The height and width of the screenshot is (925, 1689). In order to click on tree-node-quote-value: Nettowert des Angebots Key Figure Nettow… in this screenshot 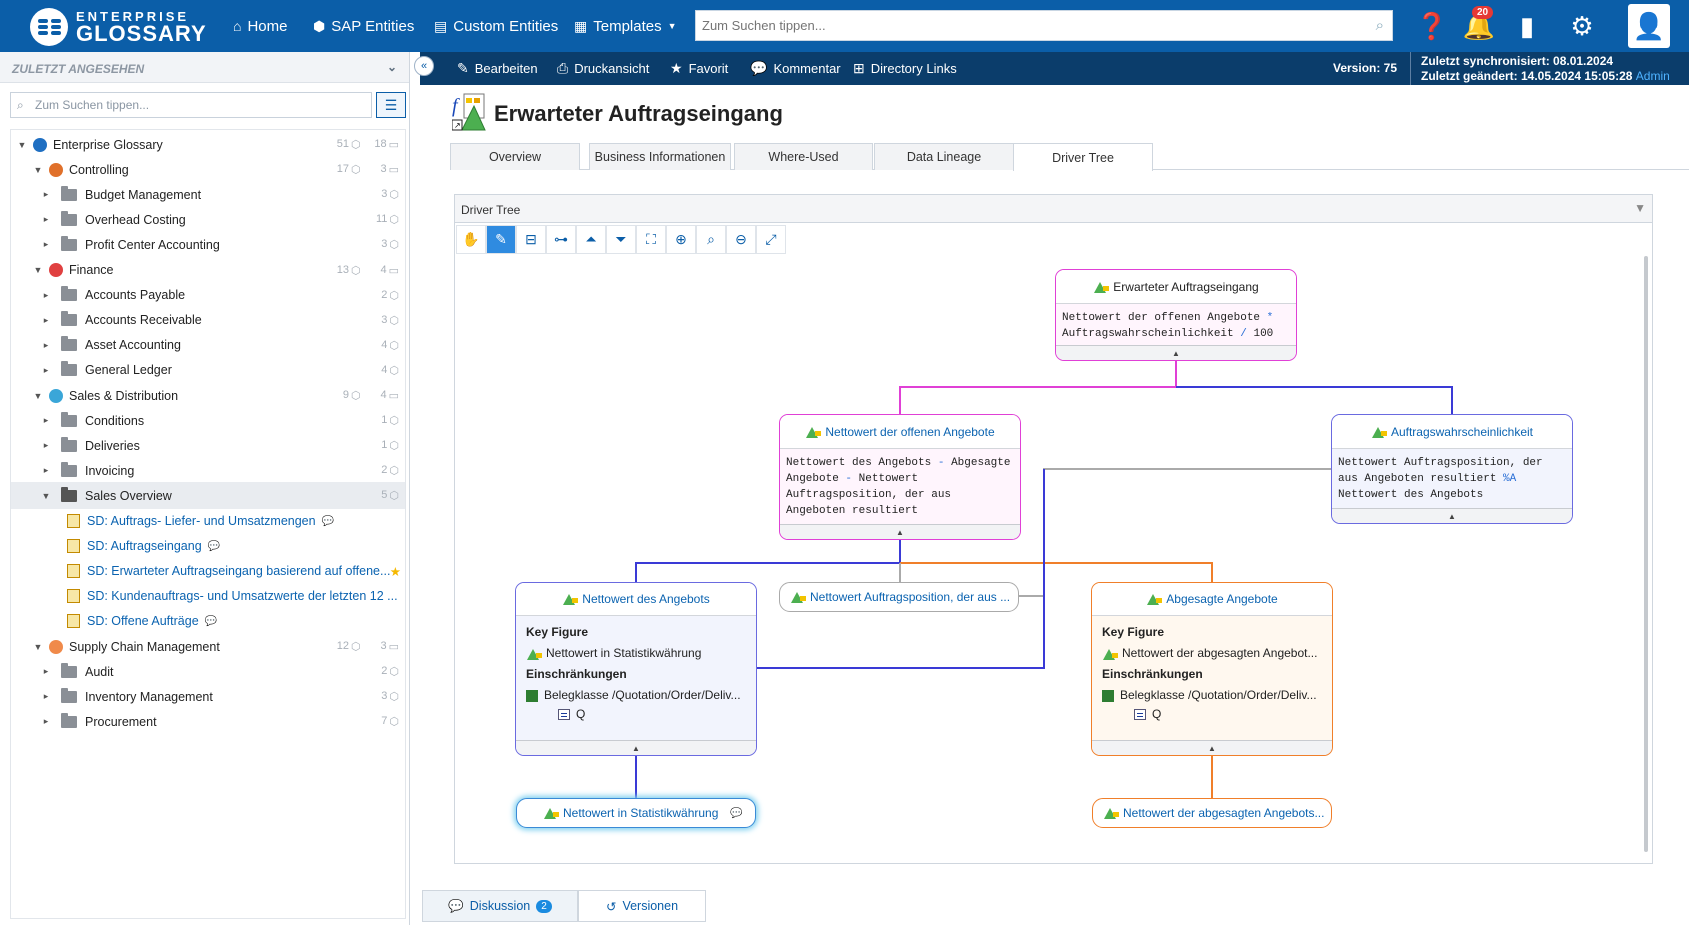, I will do `click(636, 669)`.